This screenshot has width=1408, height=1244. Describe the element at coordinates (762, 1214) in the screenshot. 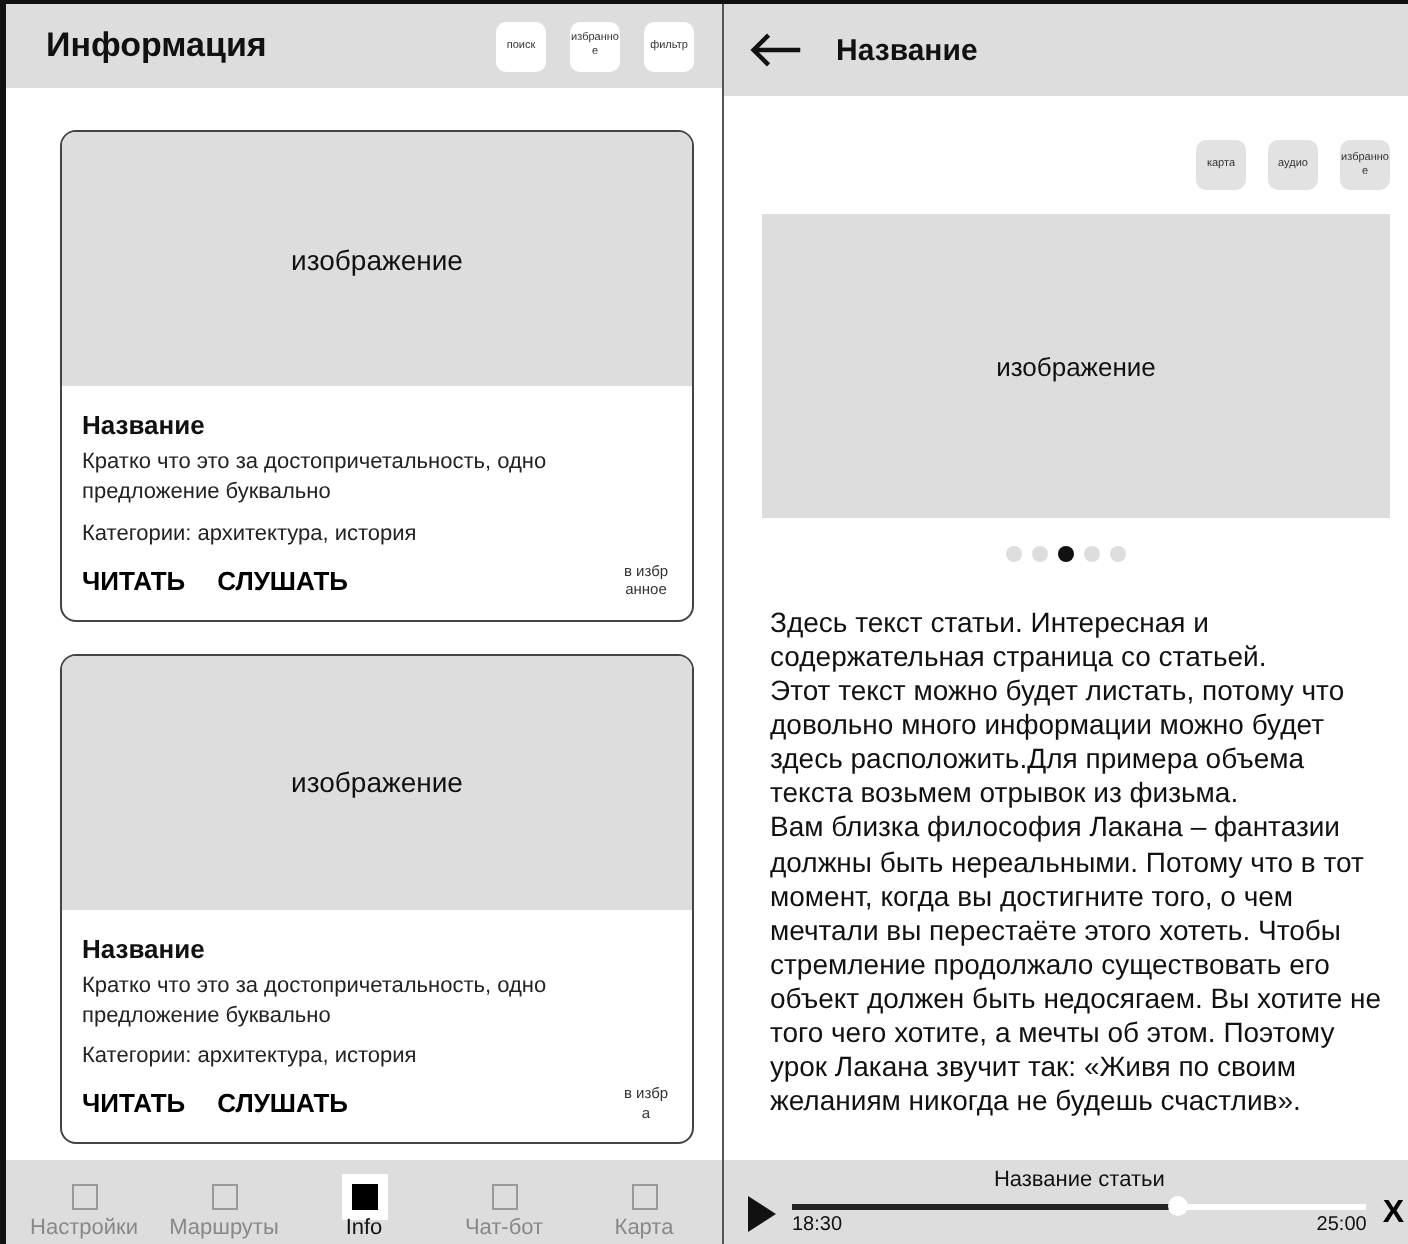

I see `play-icon` at that location.